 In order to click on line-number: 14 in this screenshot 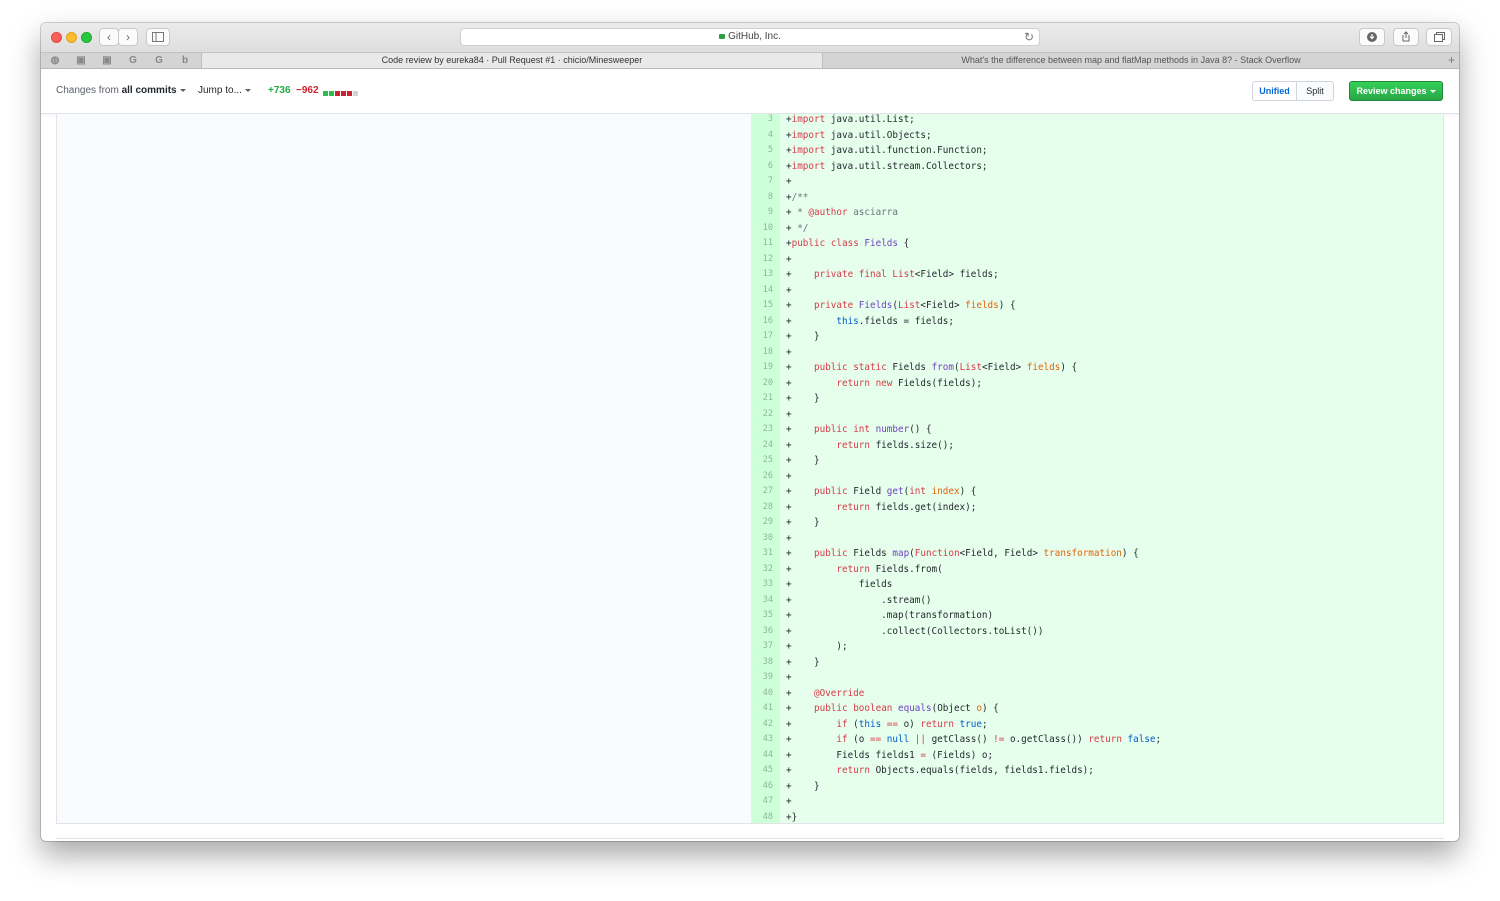, I will do `click(762, 291)`.